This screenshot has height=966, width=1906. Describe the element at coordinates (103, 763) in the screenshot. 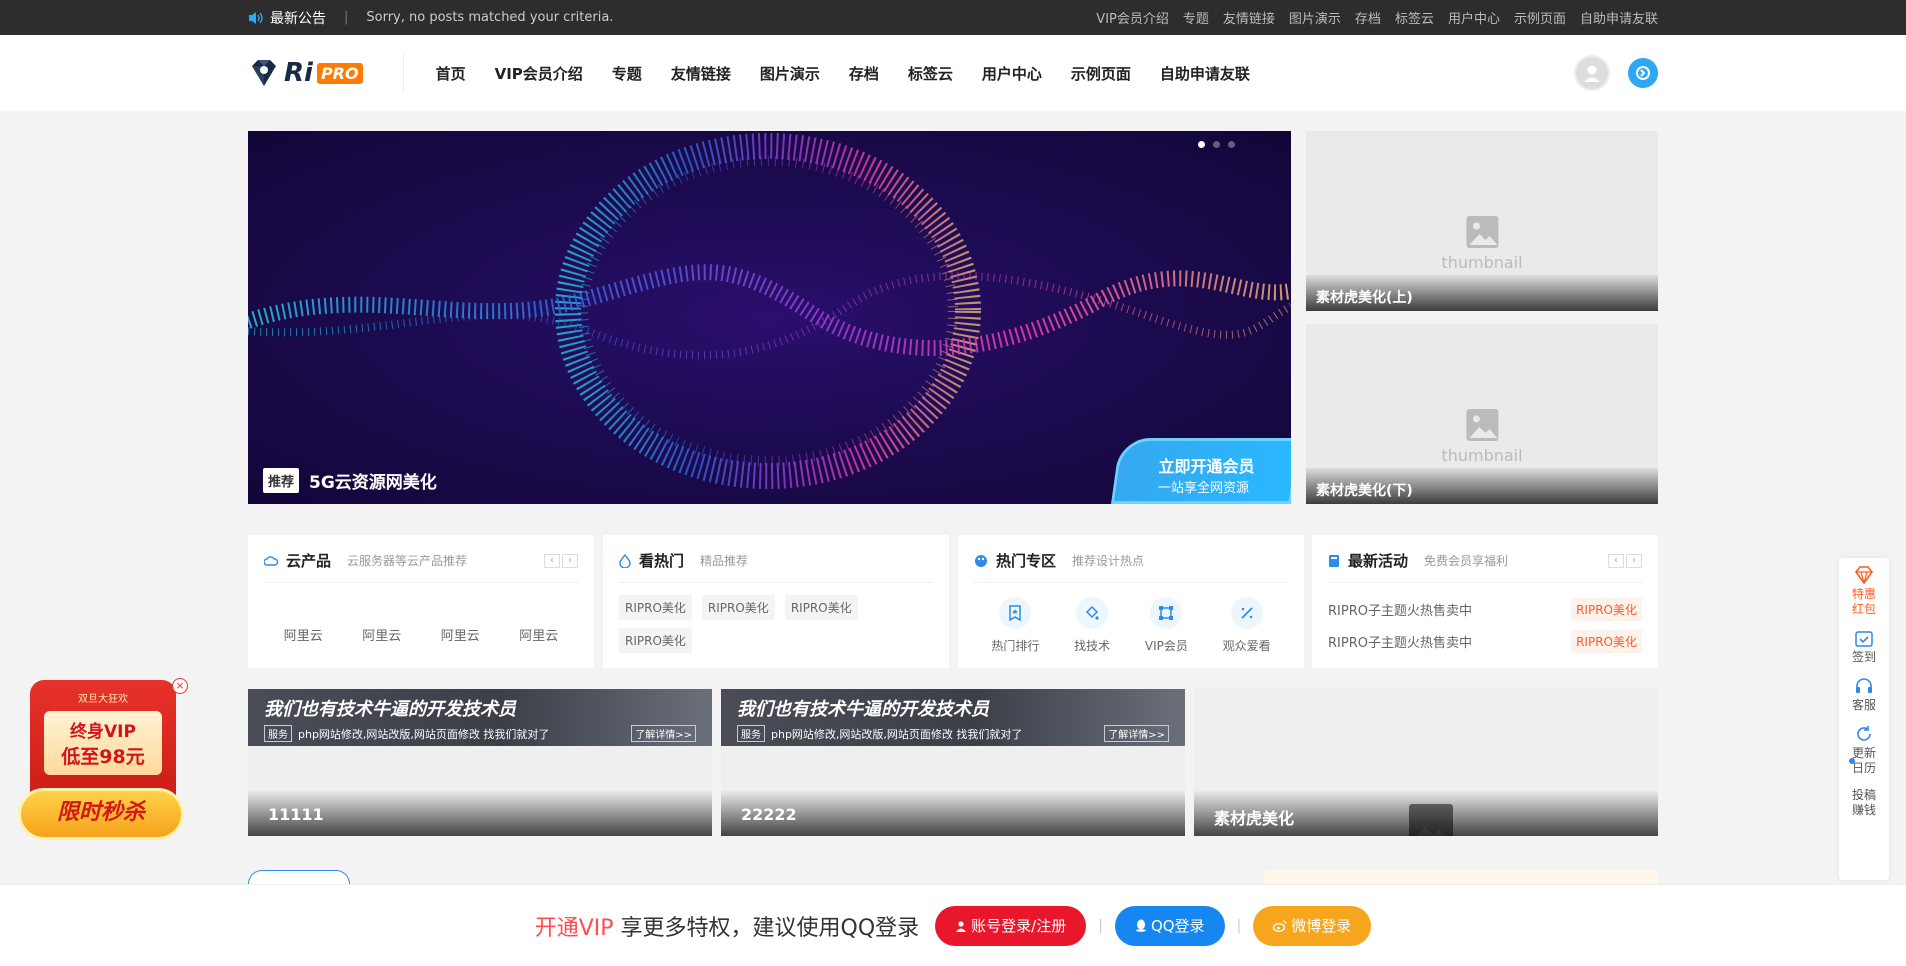

I see `vip-sale-float: 双旦大狂欢 终身VIP 低至98元 限时秒杀 ×` at that location.